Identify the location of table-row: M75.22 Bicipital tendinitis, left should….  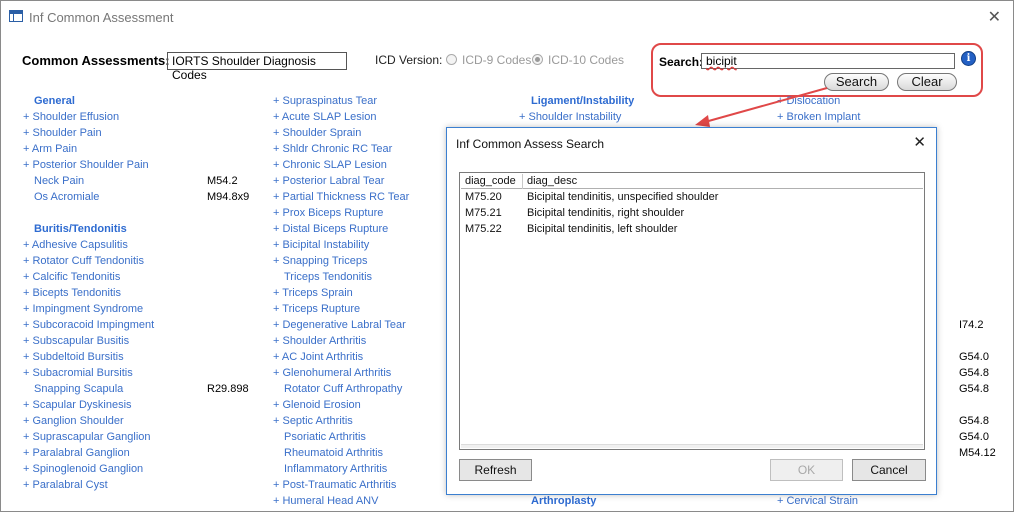
(692, 230).